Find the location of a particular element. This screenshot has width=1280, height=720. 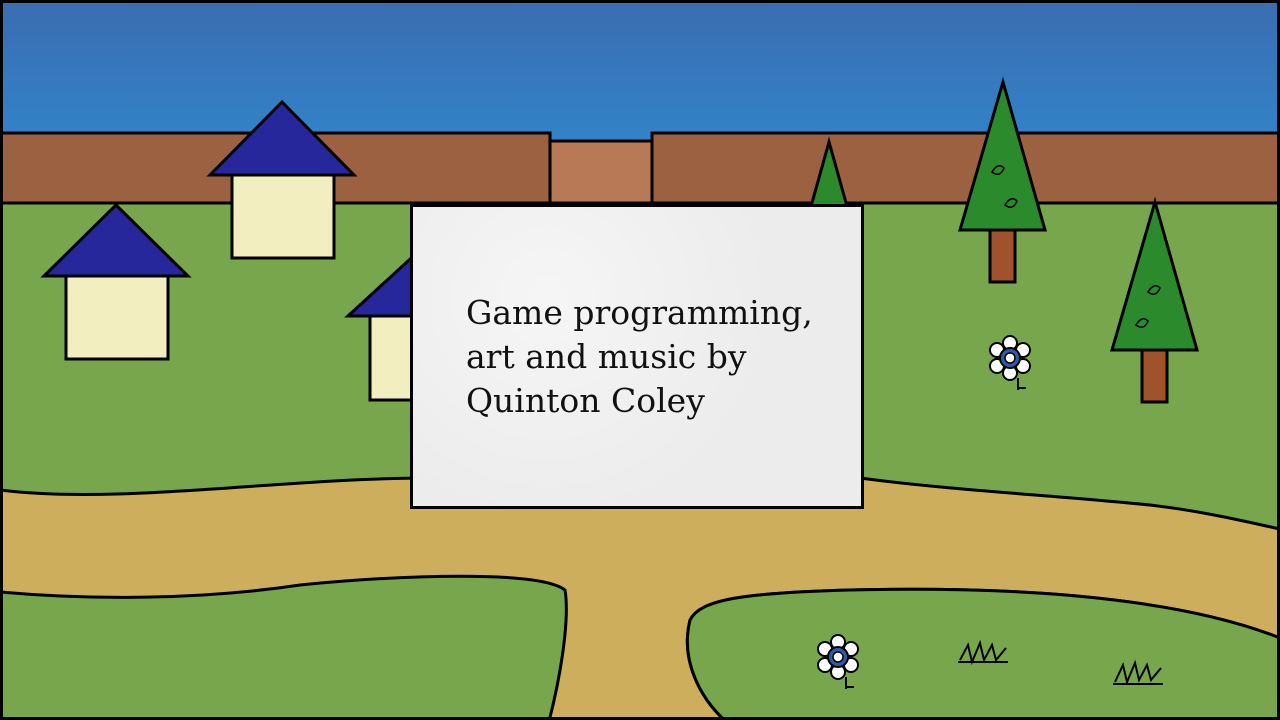

credits-line: Quinton Coley is located at coordinates (585, 400).